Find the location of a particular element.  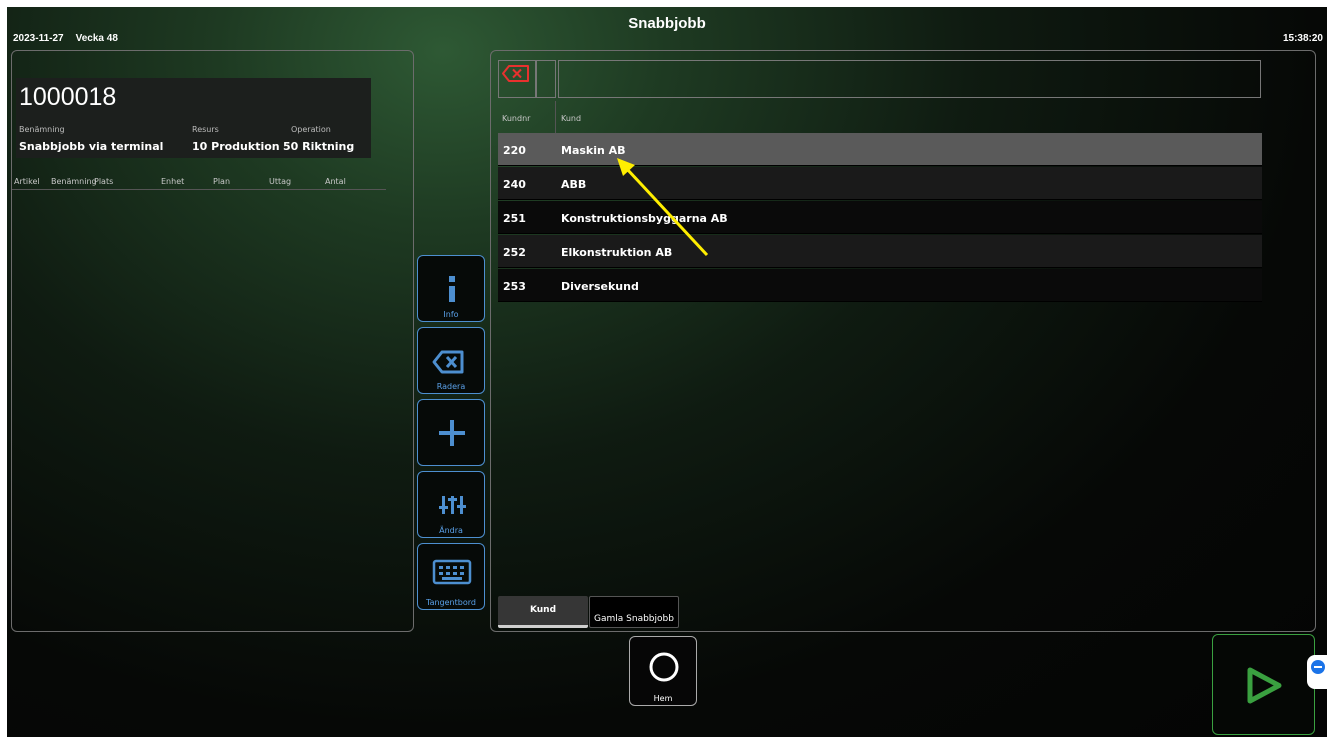

next-button is located at coordinates (1263, 684).